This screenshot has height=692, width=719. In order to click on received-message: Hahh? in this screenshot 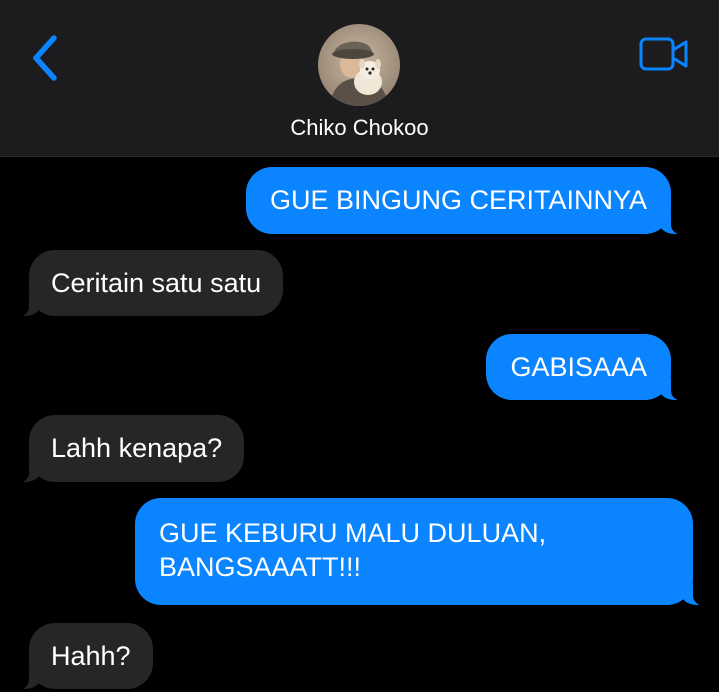, I will do `click(83, 656)`.